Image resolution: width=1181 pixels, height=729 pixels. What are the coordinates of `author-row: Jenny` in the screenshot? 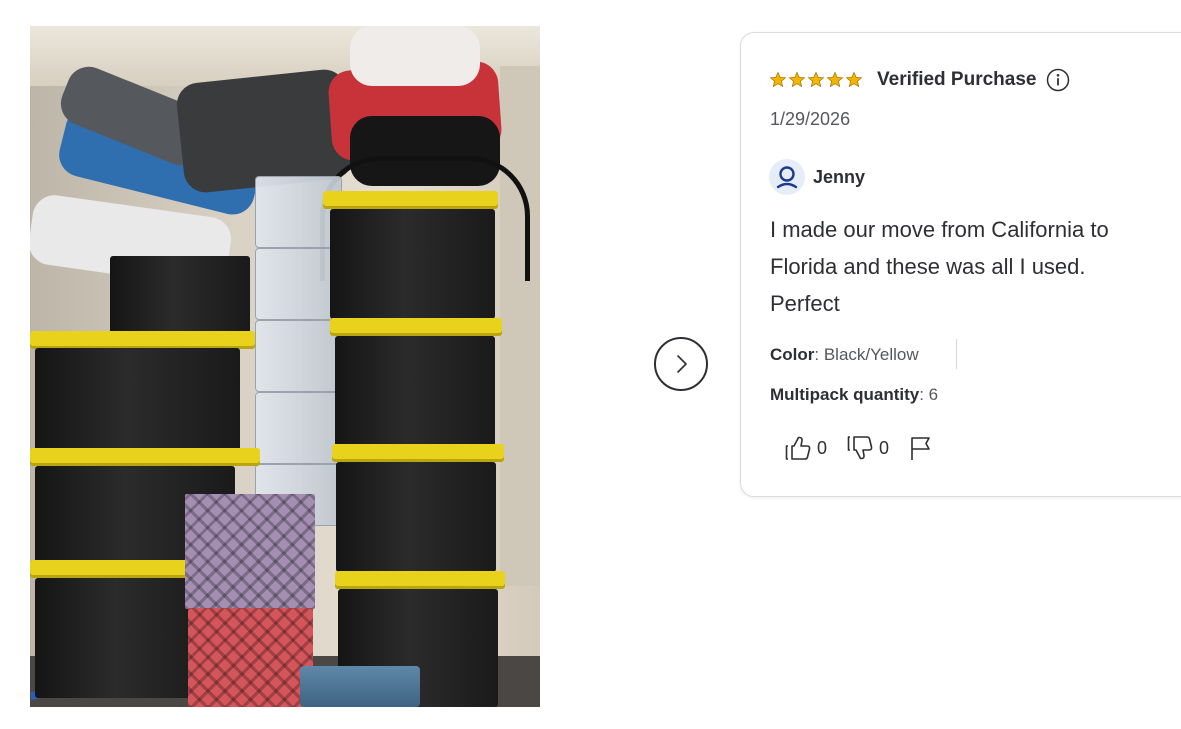 It's located at (817, 177).